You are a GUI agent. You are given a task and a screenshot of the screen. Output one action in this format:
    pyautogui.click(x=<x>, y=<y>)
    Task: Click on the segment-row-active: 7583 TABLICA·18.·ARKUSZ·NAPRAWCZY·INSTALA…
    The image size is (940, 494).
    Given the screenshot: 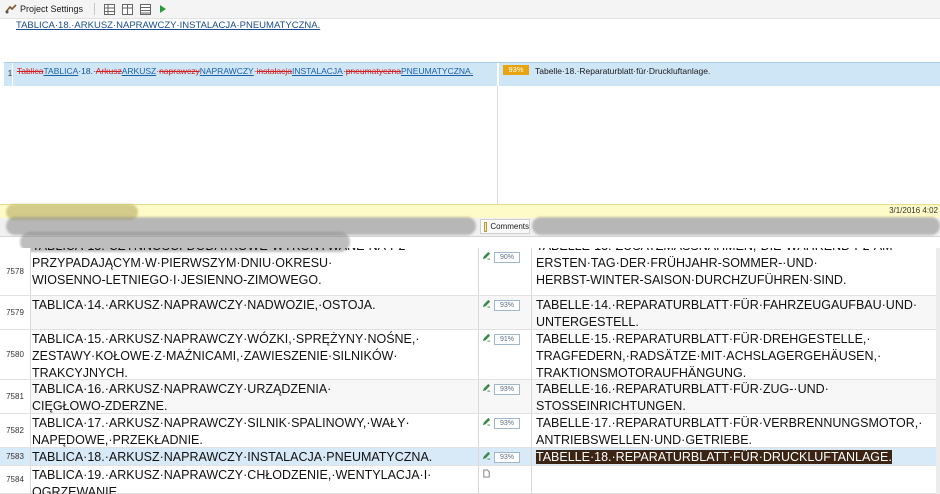 What is the action you would take?
    pyautogui.click(x=470, y=457)
    